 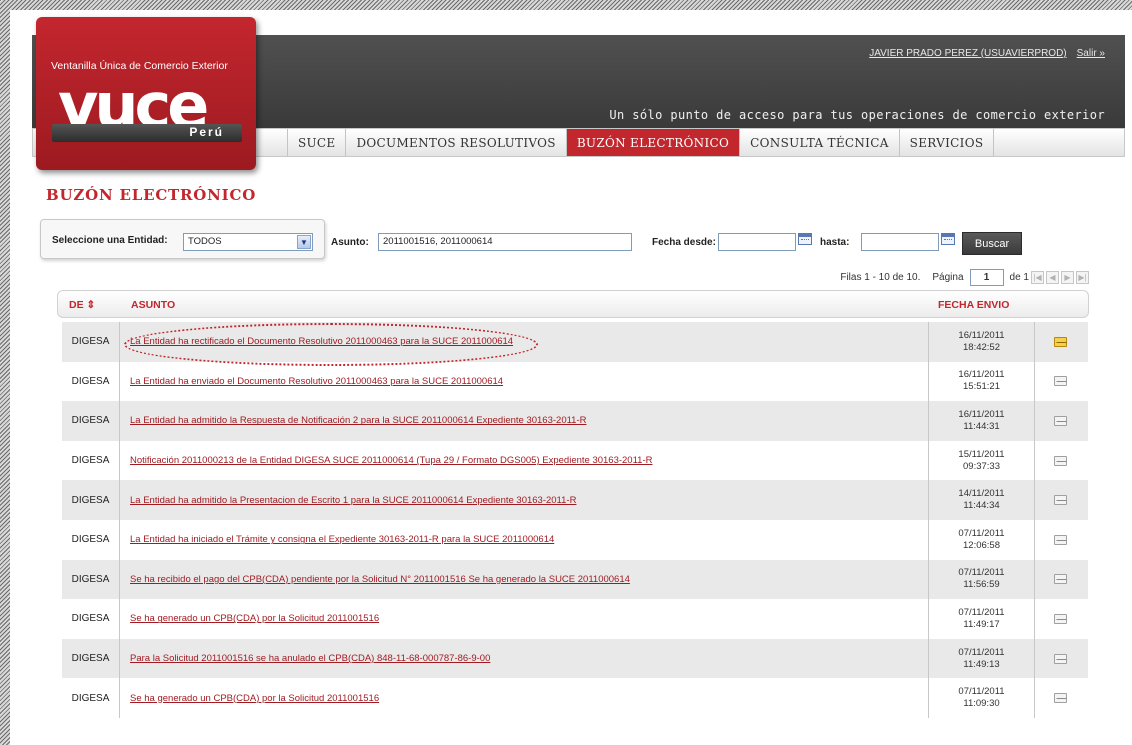 I want to click on hasta-label: hasta:, so click(x=835, y=242).